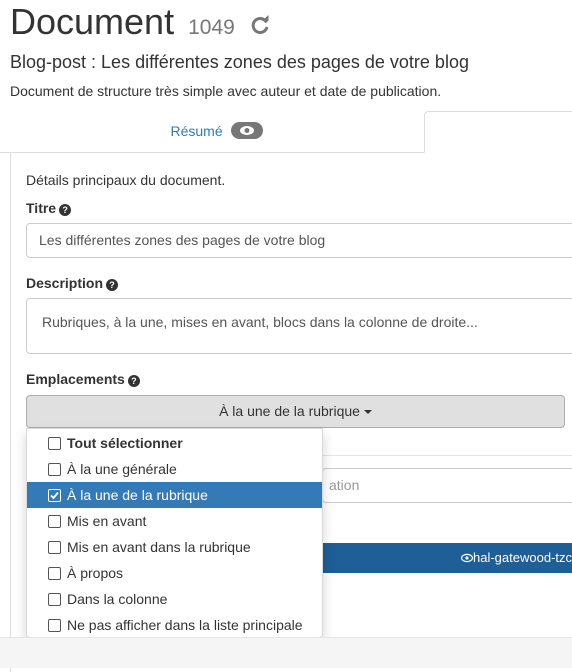 This screenshot has height=672, width=572. What do you see at coordinates (498, 132) in the screenshot?
I see `tab-active` at bounding box center [498, 132].